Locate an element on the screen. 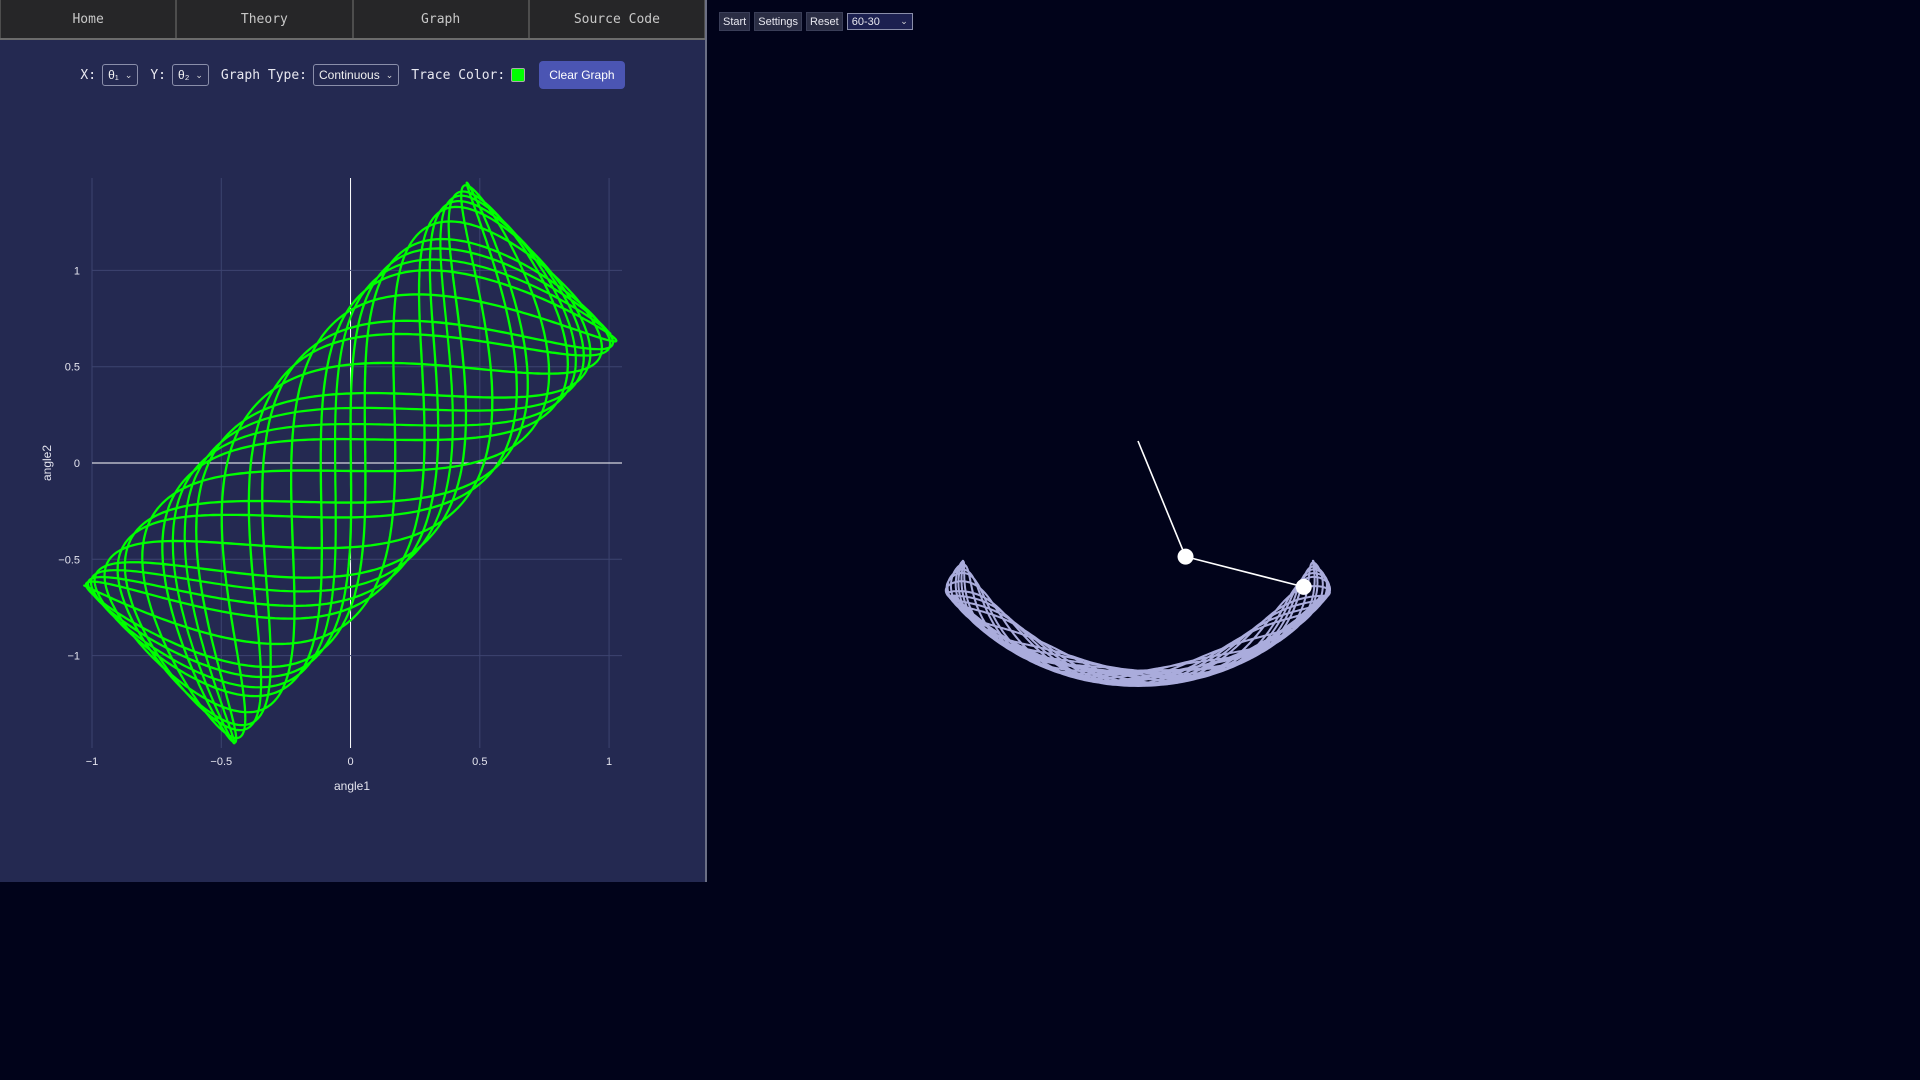  trace-color-label: Trace Color: is located at coordinates (458, 75).